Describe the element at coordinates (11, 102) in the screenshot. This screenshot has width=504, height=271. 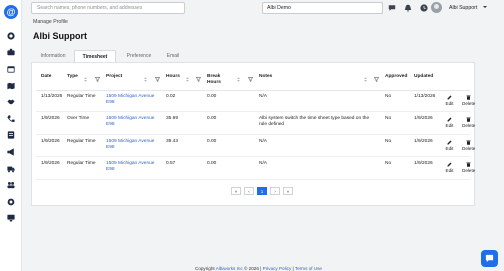
I see `handshake-icon` at that location.